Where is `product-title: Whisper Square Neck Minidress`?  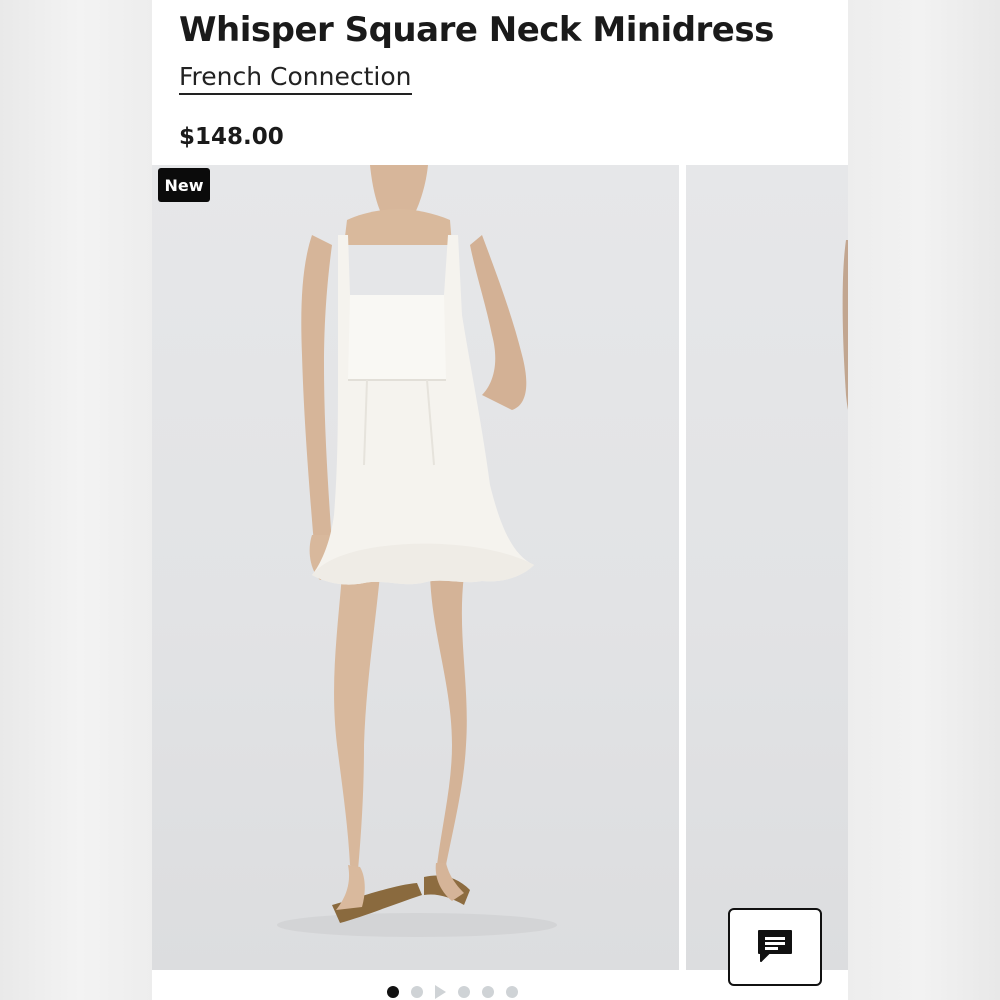 product-title: Whisper Square Neck Minidress is located at coordinates (476, 30).